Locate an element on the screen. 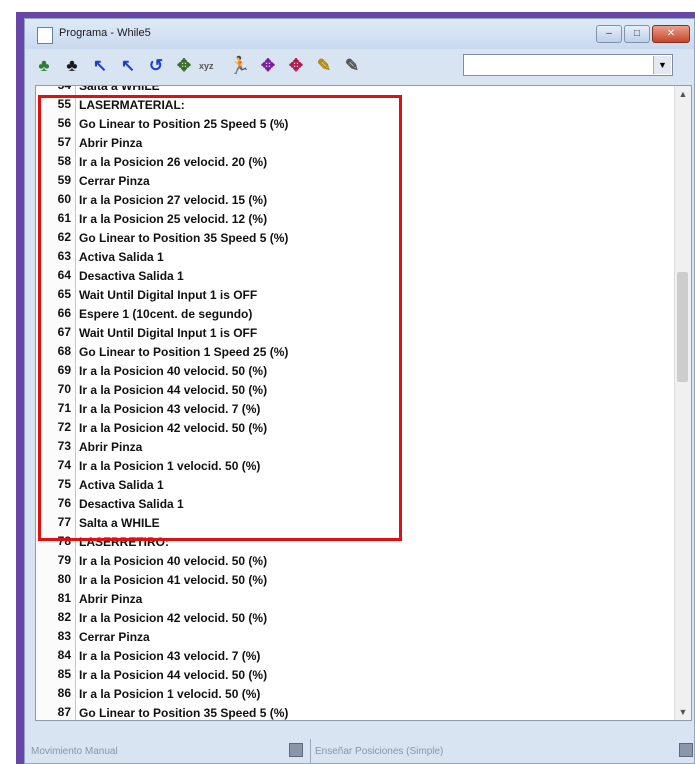 The width and height of the screenshot is (695, 764). program-line: 56 Go Linear to Position 25 Speed 5 (%) is located at coordinates (356, 123).